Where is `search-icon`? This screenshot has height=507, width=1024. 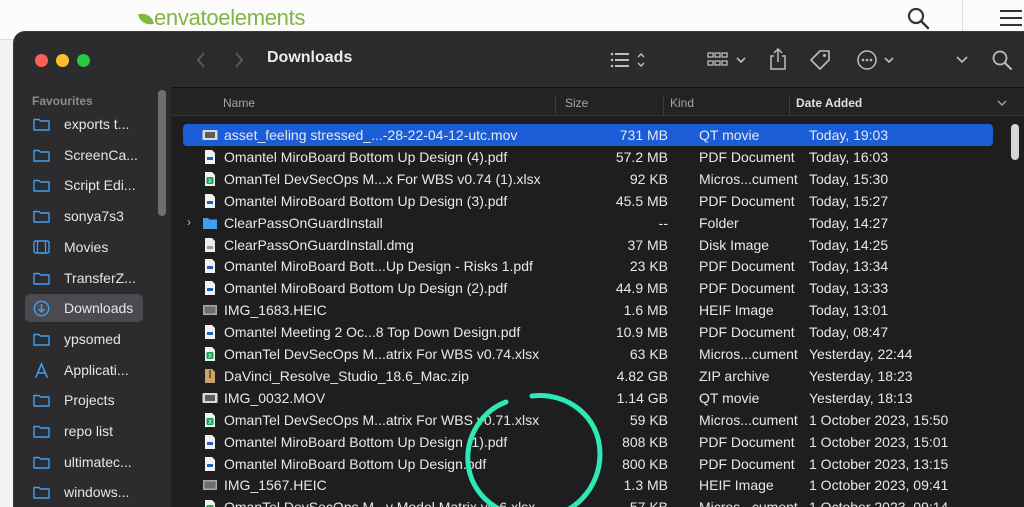 search-icon is located at coordinates (918, 18).